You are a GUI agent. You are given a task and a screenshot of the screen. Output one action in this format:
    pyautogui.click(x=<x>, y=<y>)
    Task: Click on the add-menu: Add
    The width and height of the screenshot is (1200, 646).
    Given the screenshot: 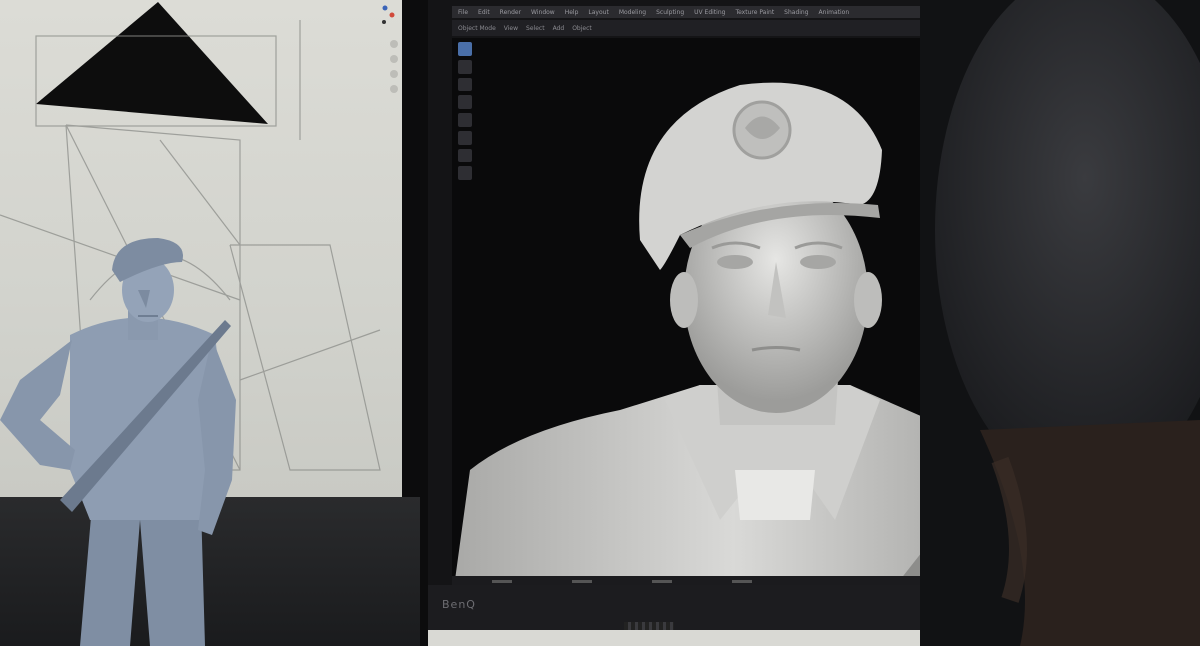 What is the action you would take?
    pyautogui.click(x=559, y=28)
    